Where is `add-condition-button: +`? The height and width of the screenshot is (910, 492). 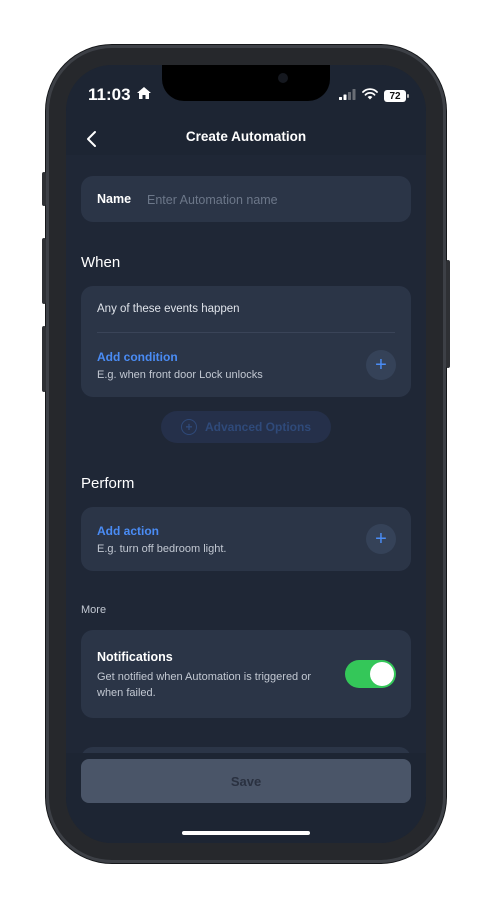 add-condition-button: + is located at coordinates (381, 365).